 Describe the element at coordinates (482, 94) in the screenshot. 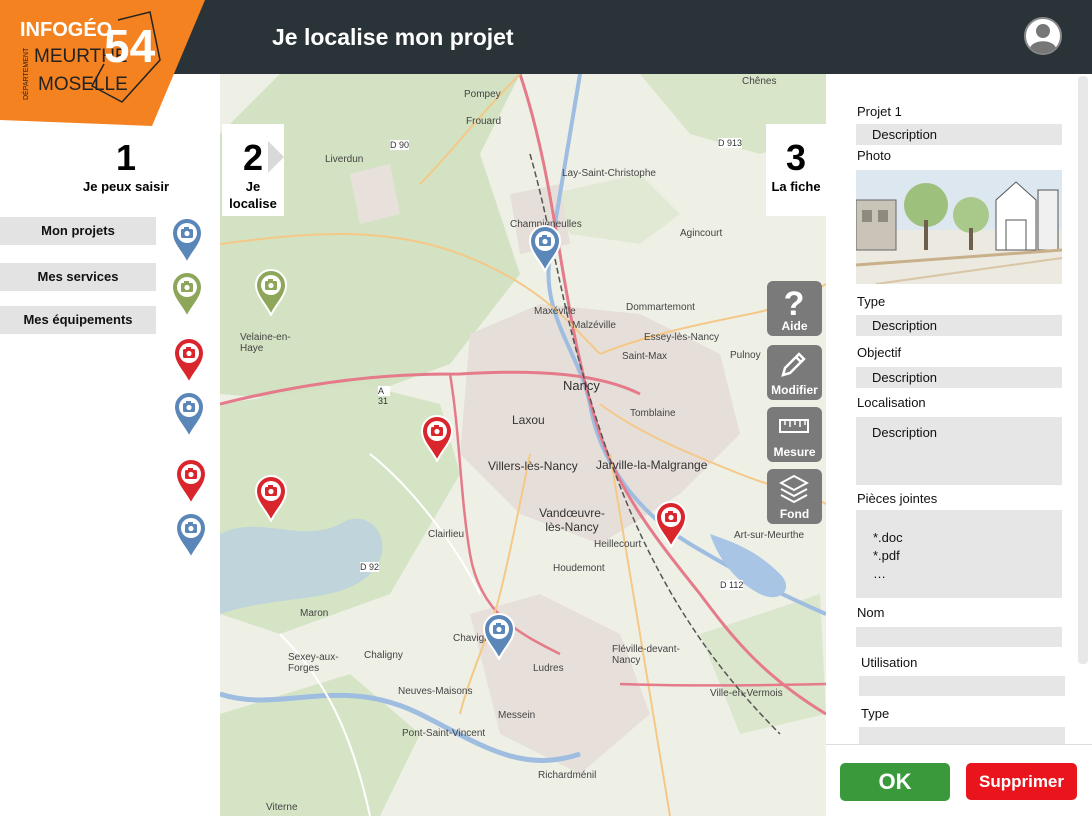

I see `map-label-pompey: Pompey` at that location.